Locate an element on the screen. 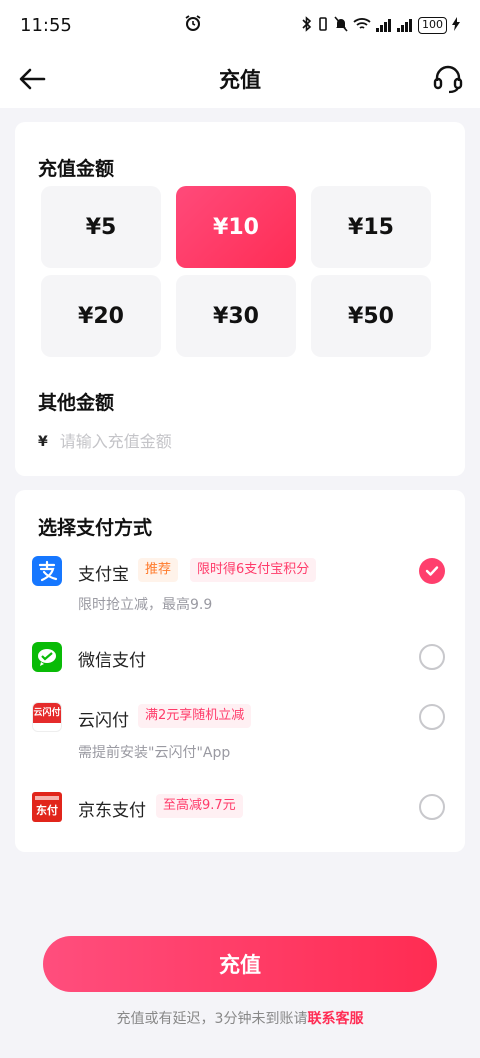 Image resolution: width=480 pixels, height=1058 pixels. alipay-icon is located at coordinates (47, 571).